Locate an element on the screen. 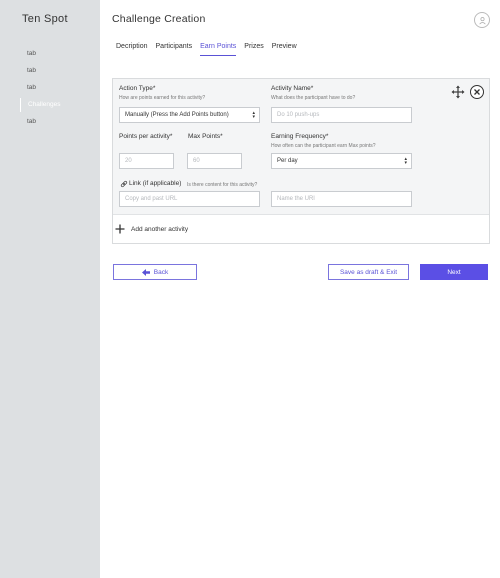  sidebar-item-tab-5: tab is located at coordinates (60, 122).